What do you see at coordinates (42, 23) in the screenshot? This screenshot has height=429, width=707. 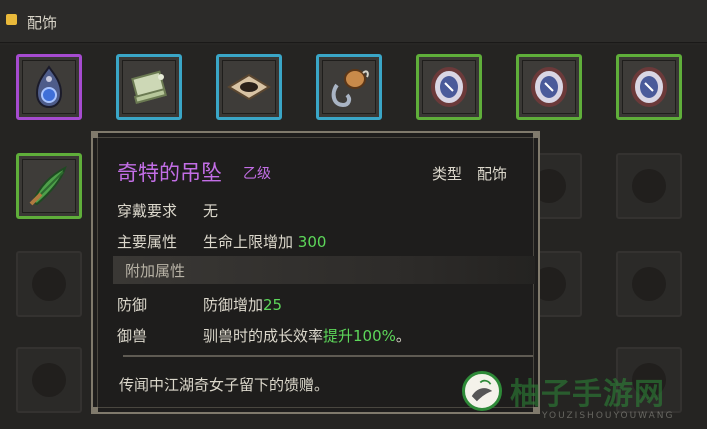 I see `category-title: 配饰` at bounding box center [42, 23].